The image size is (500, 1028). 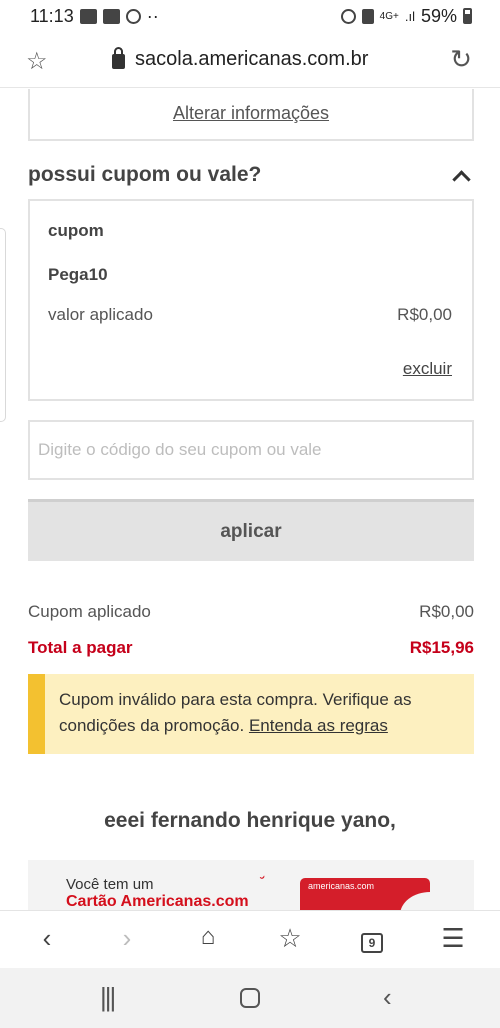 I want to click on address-bar: sacola.americanas.com.br, so click(x=240, y=58).